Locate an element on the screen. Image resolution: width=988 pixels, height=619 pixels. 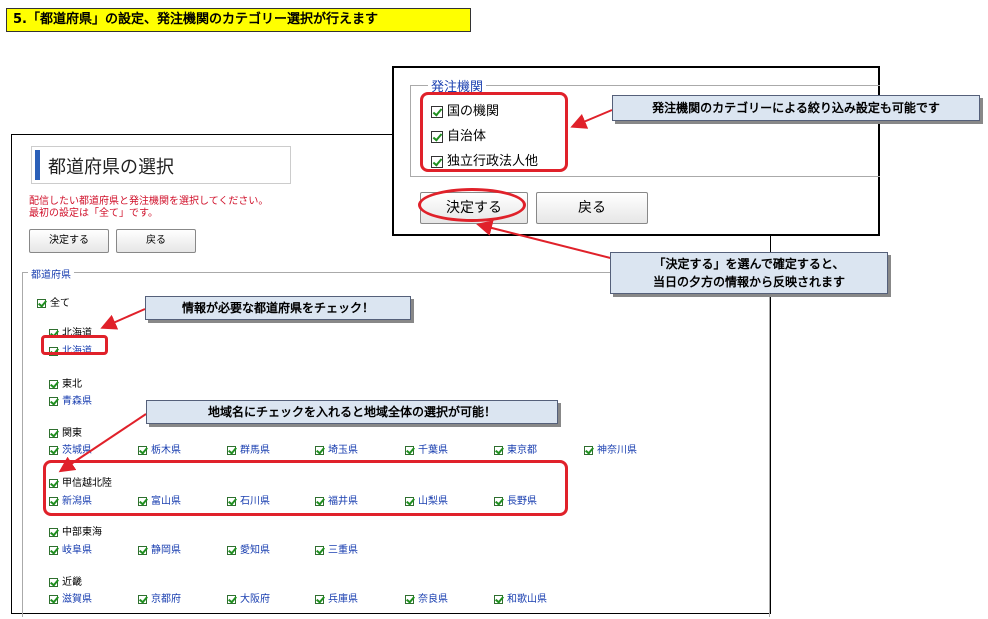
callout-check-pref: 情報が必要な都道府県をチェック！ is located at coordinates (278, 308).